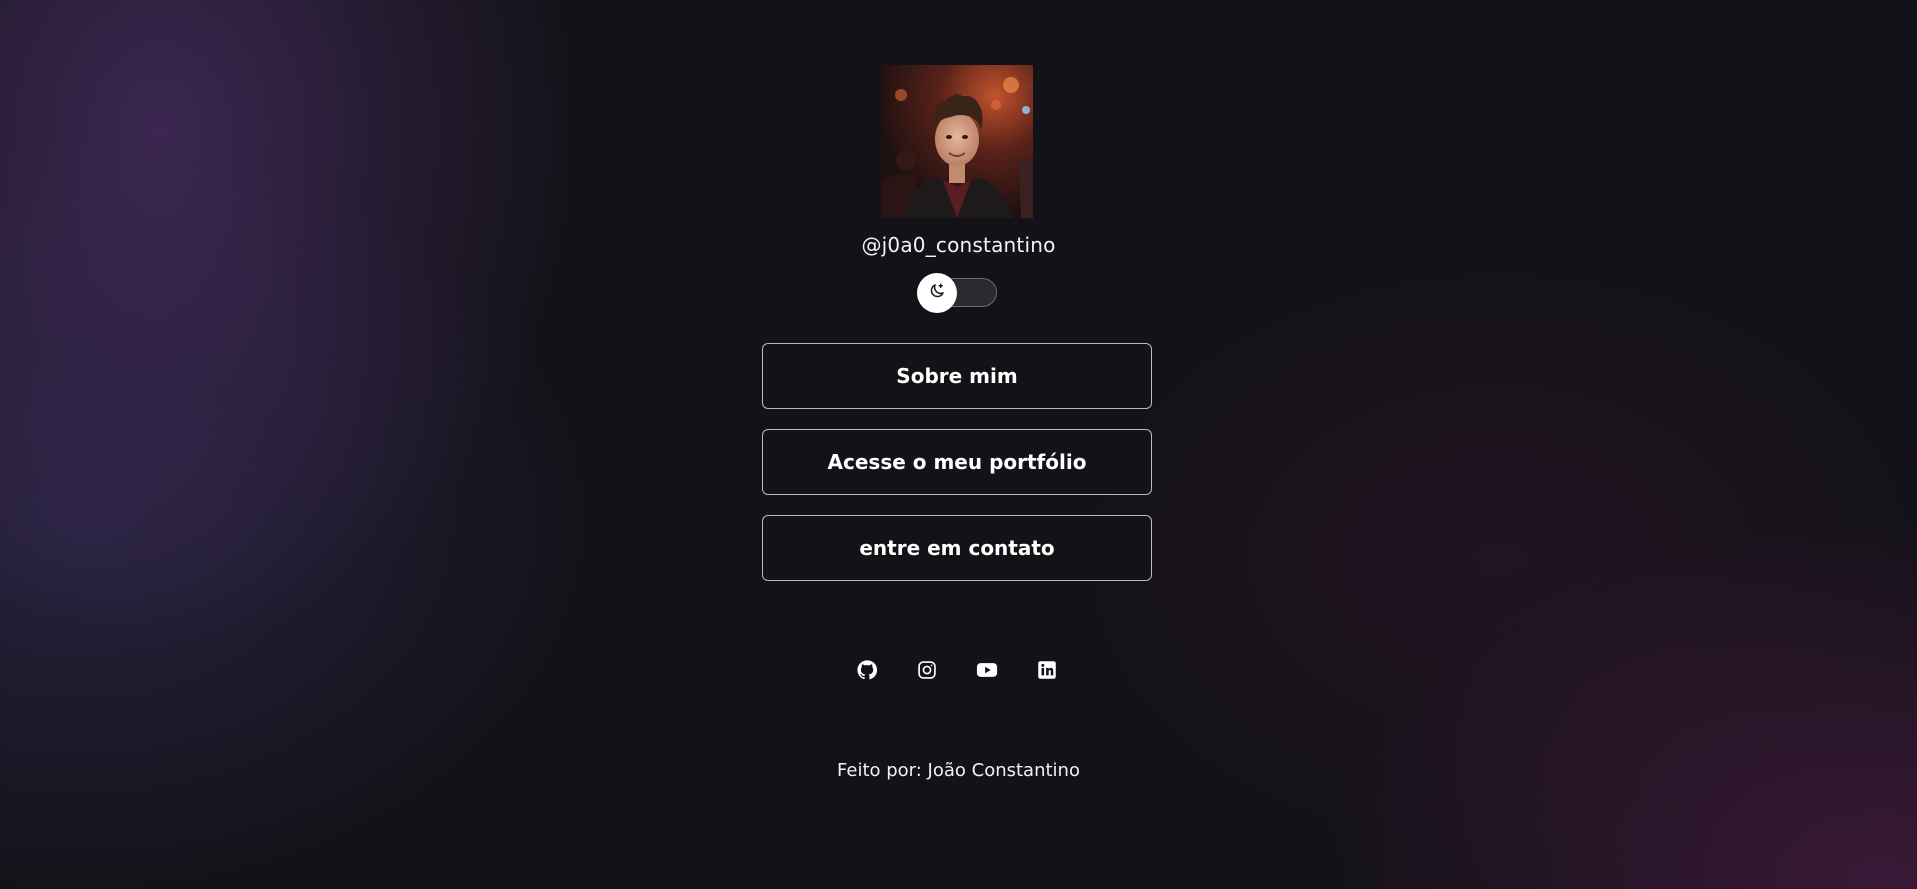 The height and width of the screenshot is (889, 1917). What do you see at coordinates (927, 670) in the screenshot?
I see `instagram-icon` at bounding box center [927, 670].